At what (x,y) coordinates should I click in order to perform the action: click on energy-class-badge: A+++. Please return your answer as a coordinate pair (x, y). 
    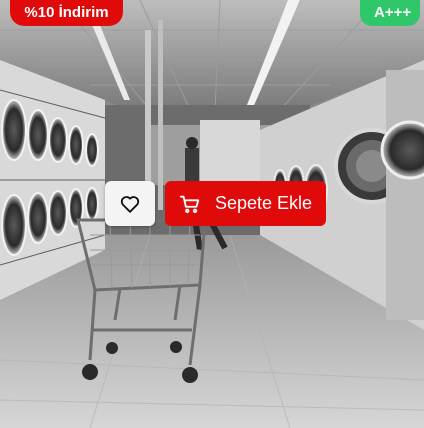
    Looking at the image, I should click on (390, 13).